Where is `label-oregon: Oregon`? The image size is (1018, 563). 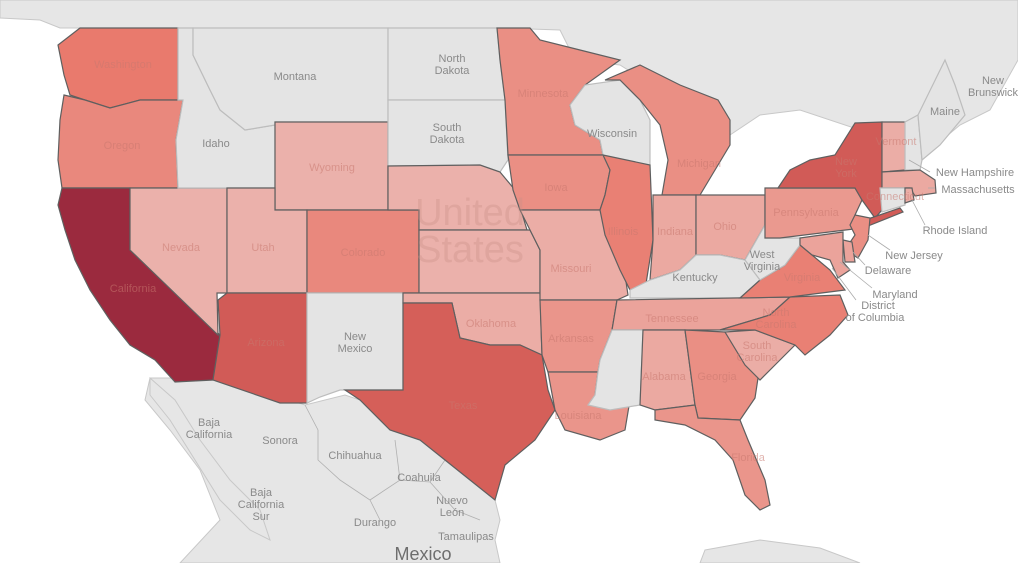
label-oregon: Oregon is located at coordinates (122, 146).